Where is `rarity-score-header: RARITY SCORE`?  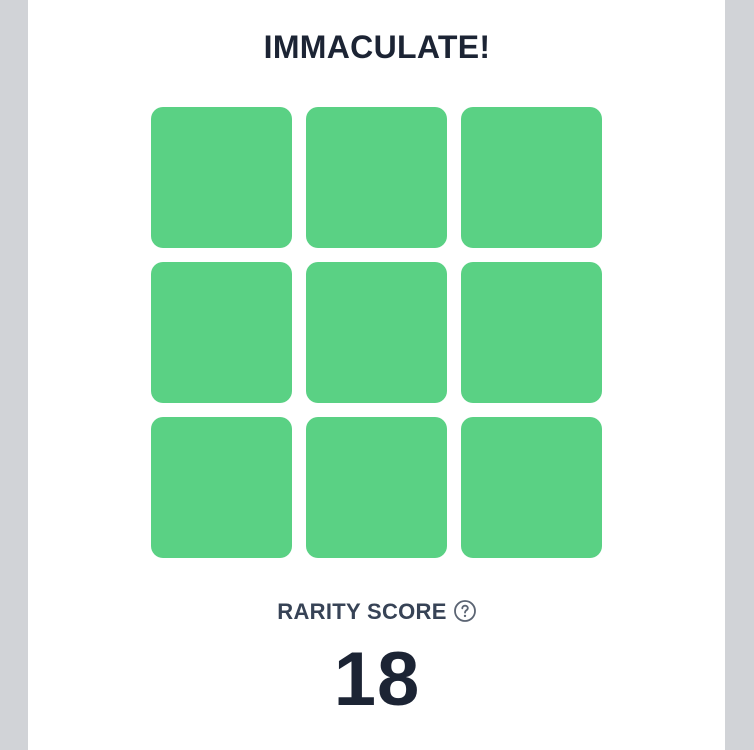 rarity-score-header: RARITY SCORE is located at coordinates (377, 611).